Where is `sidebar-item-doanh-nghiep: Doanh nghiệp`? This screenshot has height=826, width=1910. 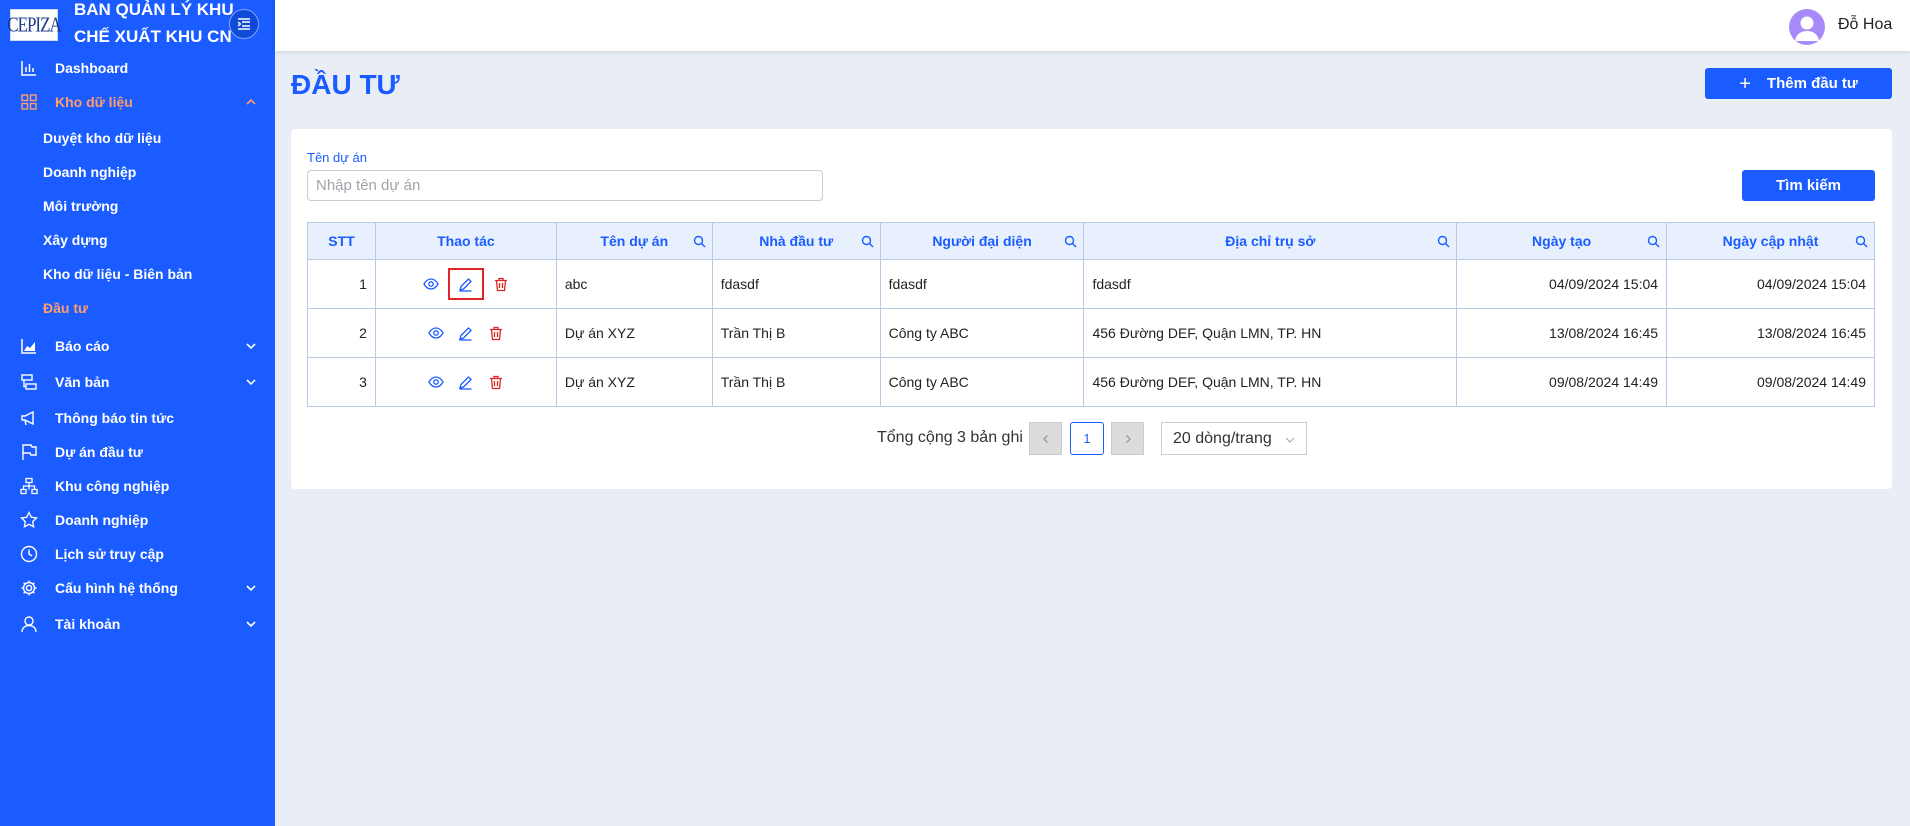
sidebar-item-doanh-nghiep: Doanh nghiệp is located at coordinates (137, 520).